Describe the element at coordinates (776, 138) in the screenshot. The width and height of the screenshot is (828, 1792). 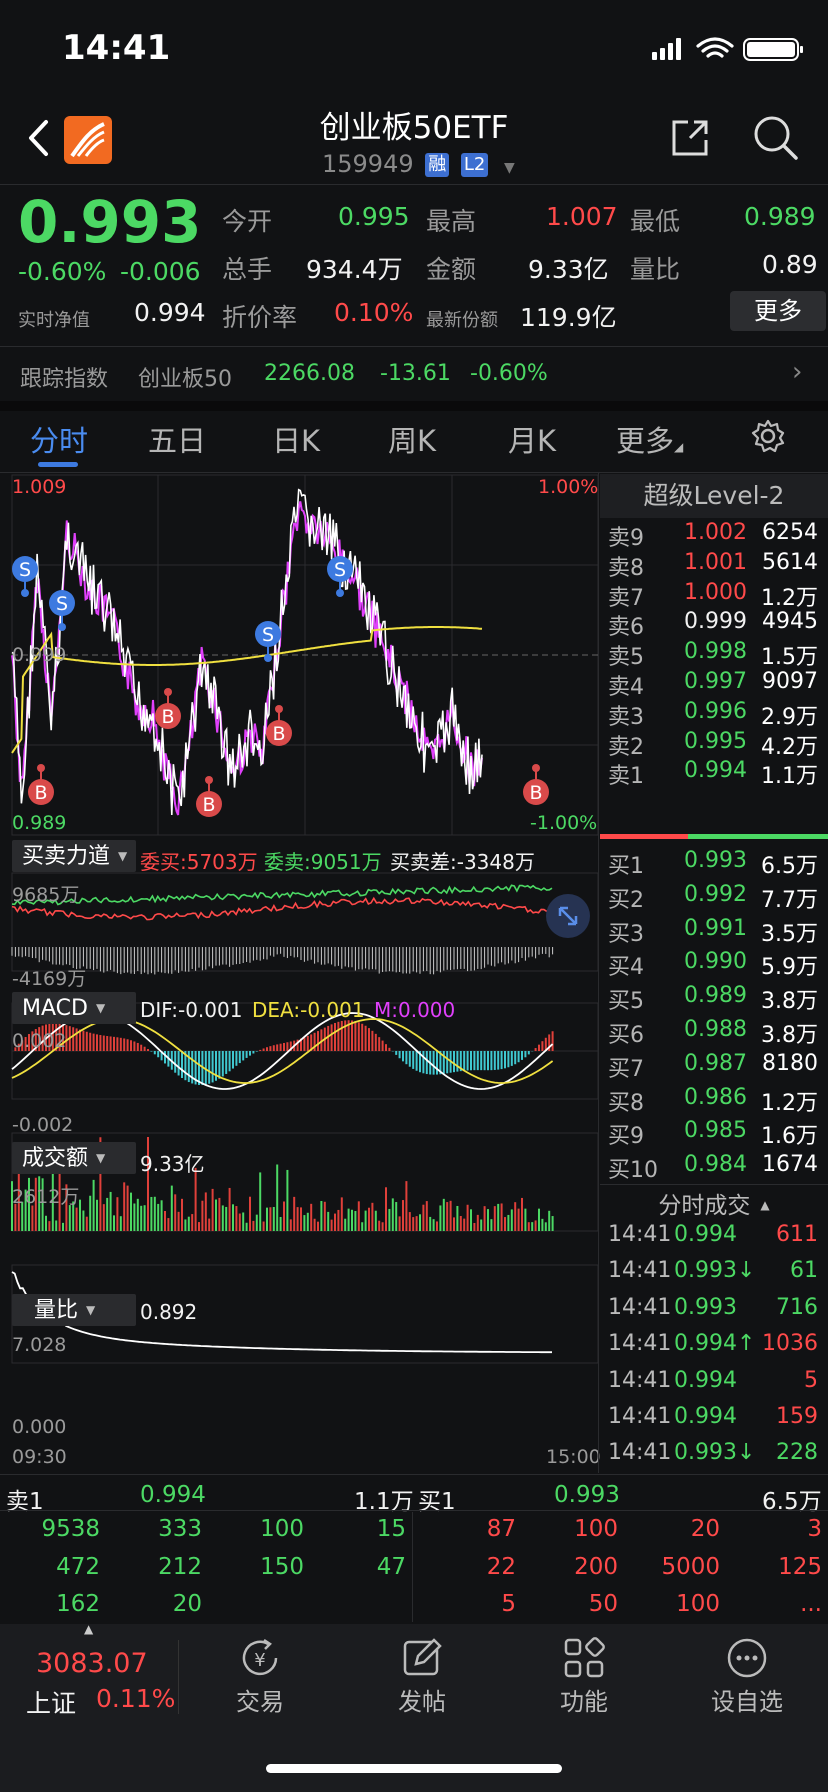
I see `search-icon` at that location.